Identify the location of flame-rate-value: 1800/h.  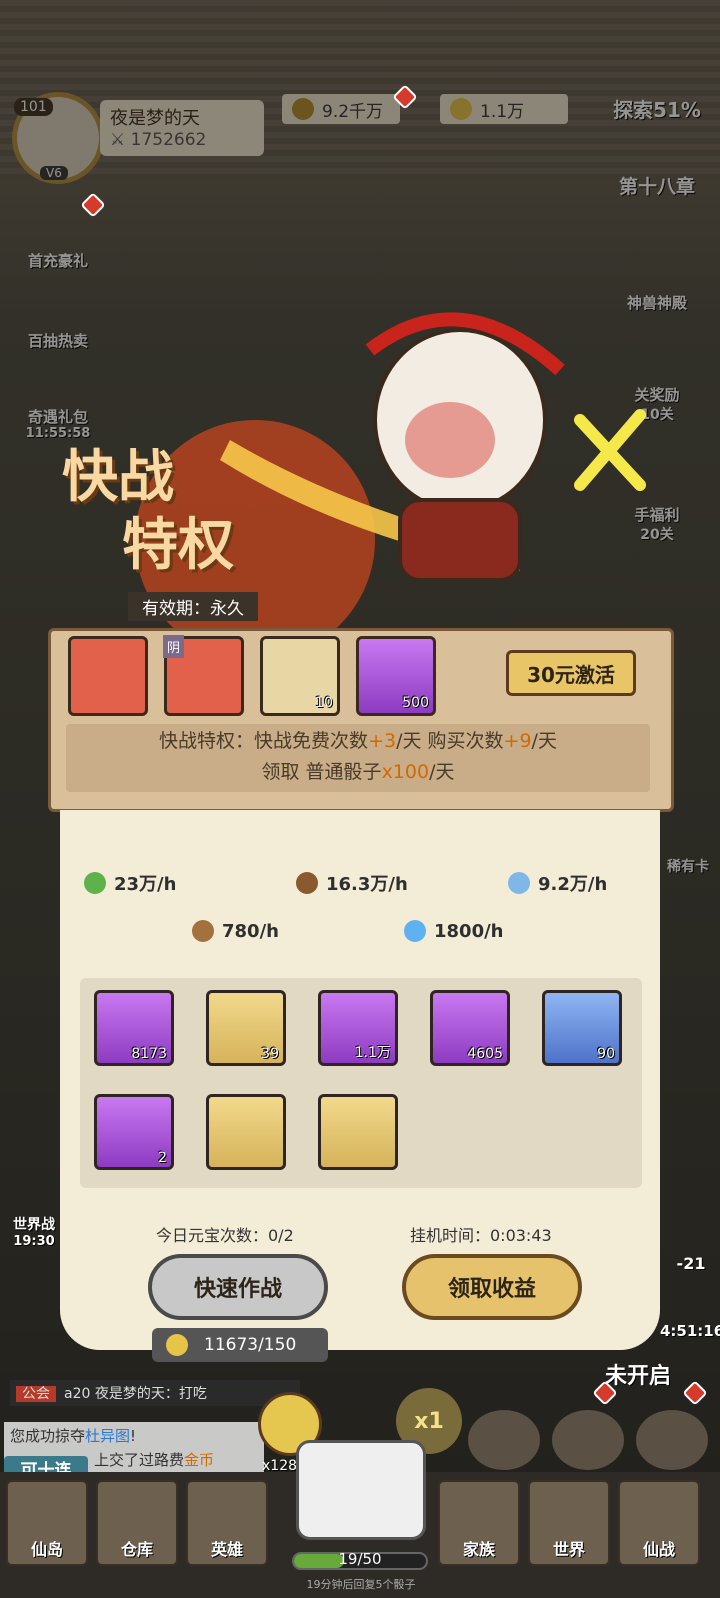
(469, 931).